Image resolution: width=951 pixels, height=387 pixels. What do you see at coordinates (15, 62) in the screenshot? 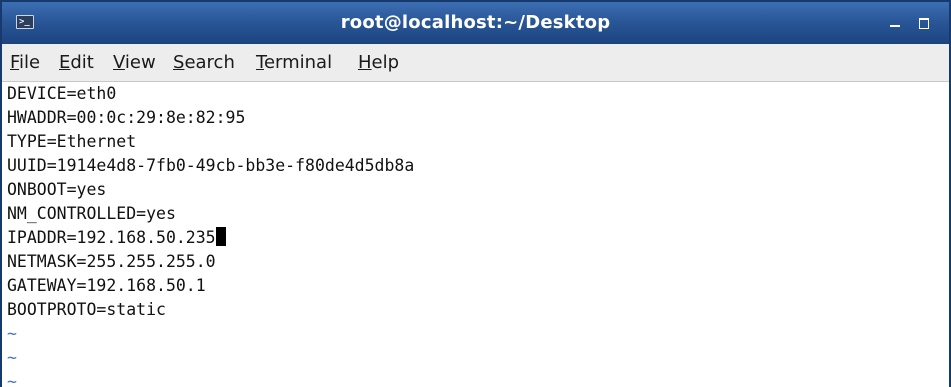
I see `menu-file-mnemonic: F` at bounding box center [15, 62].